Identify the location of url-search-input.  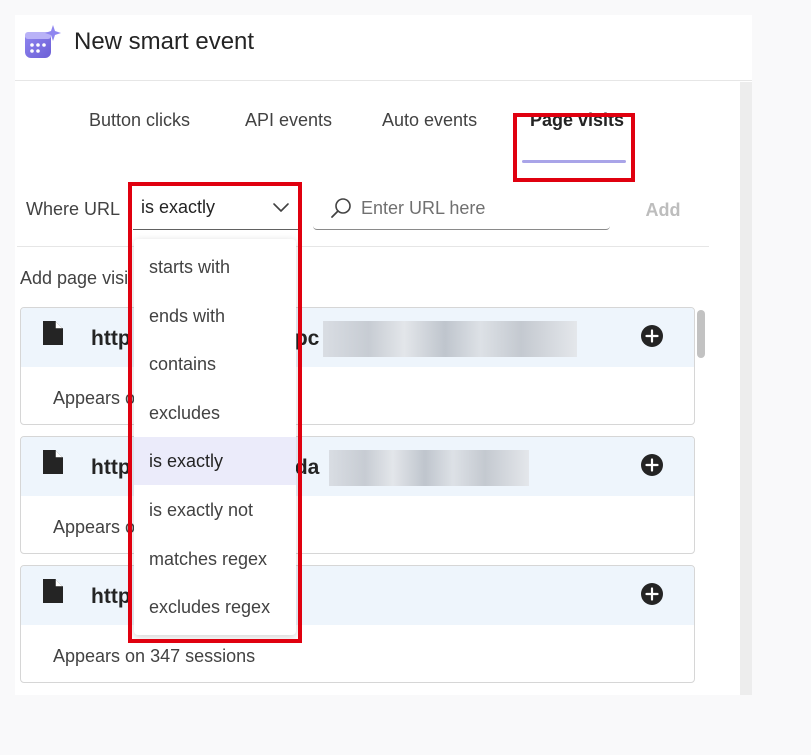
(481, 208).